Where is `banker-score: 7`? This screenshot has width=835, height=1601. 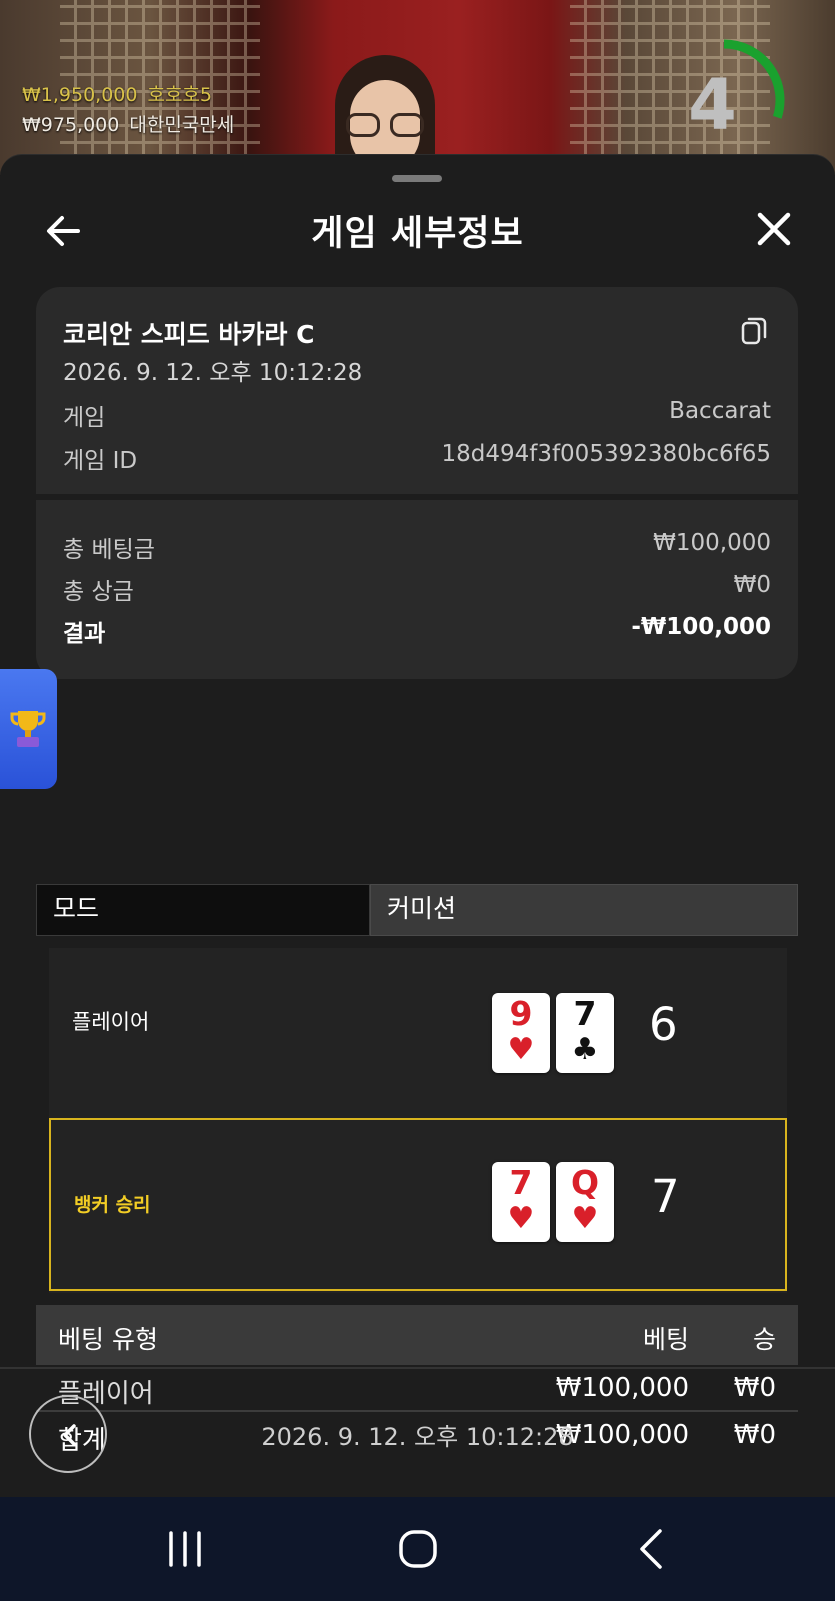
banker-score: 7 is located at coordinates (665, 1196).